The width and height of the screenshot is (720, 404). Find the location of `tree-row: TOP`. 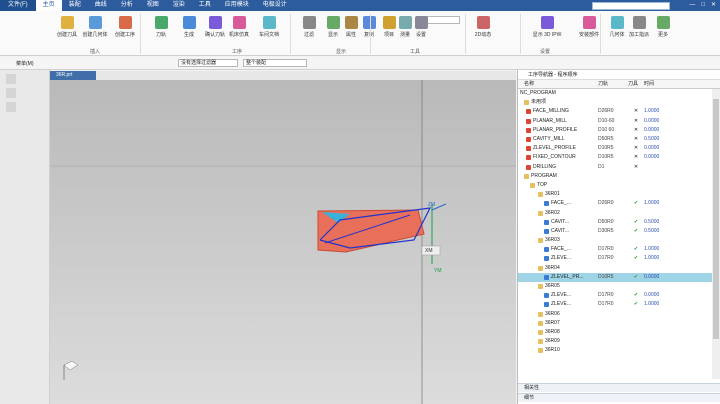

tree-row: TOP is located at coordinates (619, 185).